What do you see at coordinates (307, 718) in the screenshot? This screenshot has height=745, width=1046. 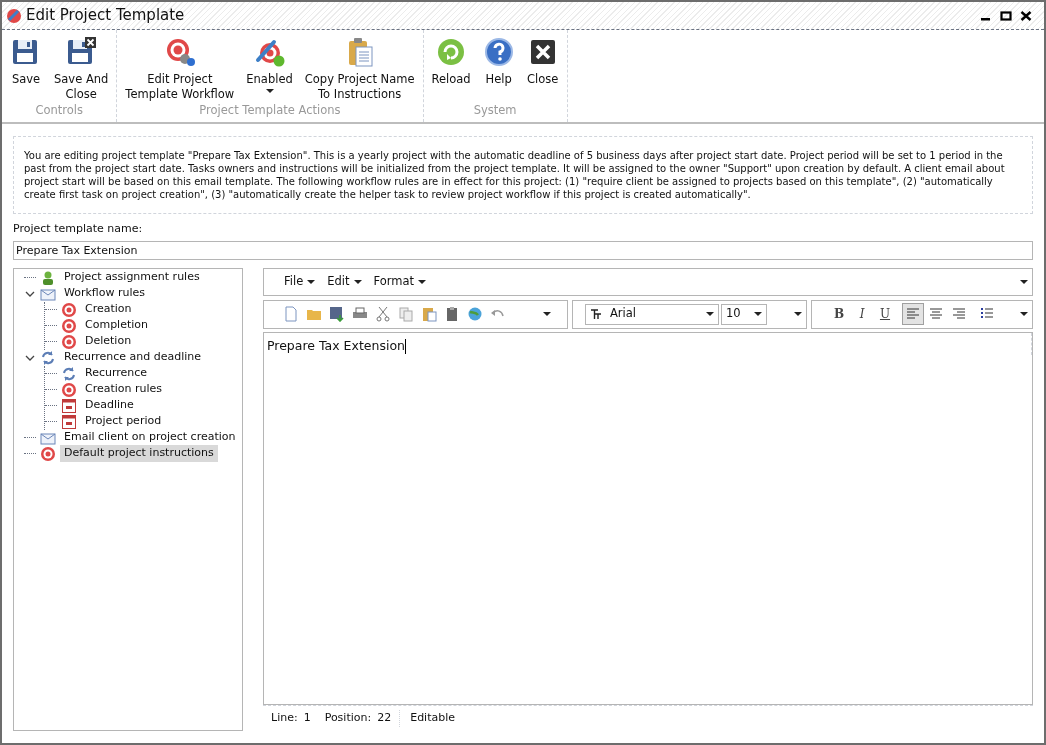 I see `status-value: 1` at bounding box center [307, 718].